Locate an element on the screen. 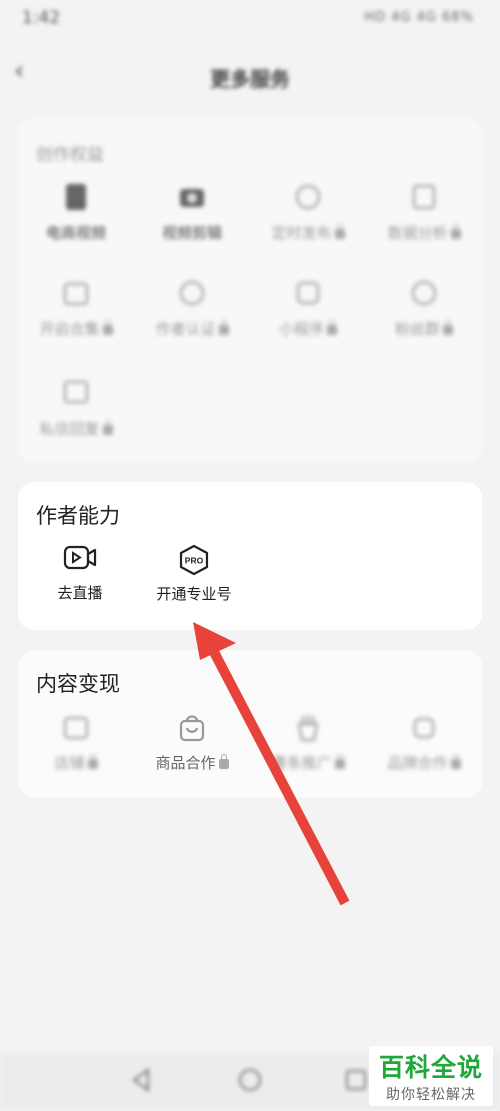 The width and height of the screenshot is (500, 1111). basic-features-title: 创作权益 is located at coordinates (70, 155).